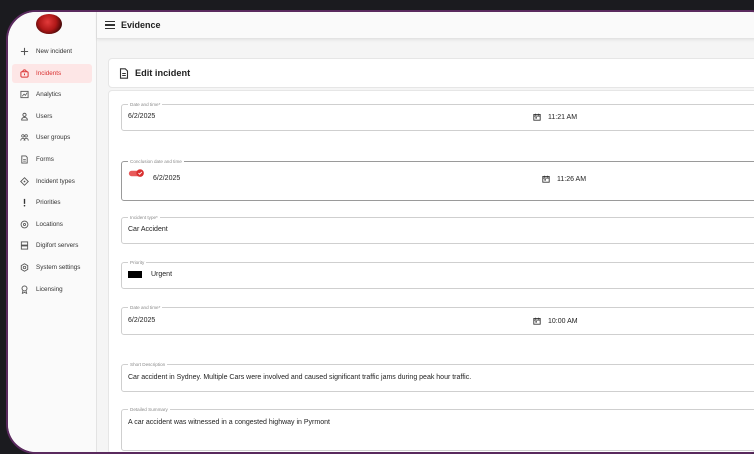 The height and width of the screenshot is (454, 754). What do you see at coordinates (24, 267) in the screenshot?
I see `settings-icon` at bounding box center [24, 267].